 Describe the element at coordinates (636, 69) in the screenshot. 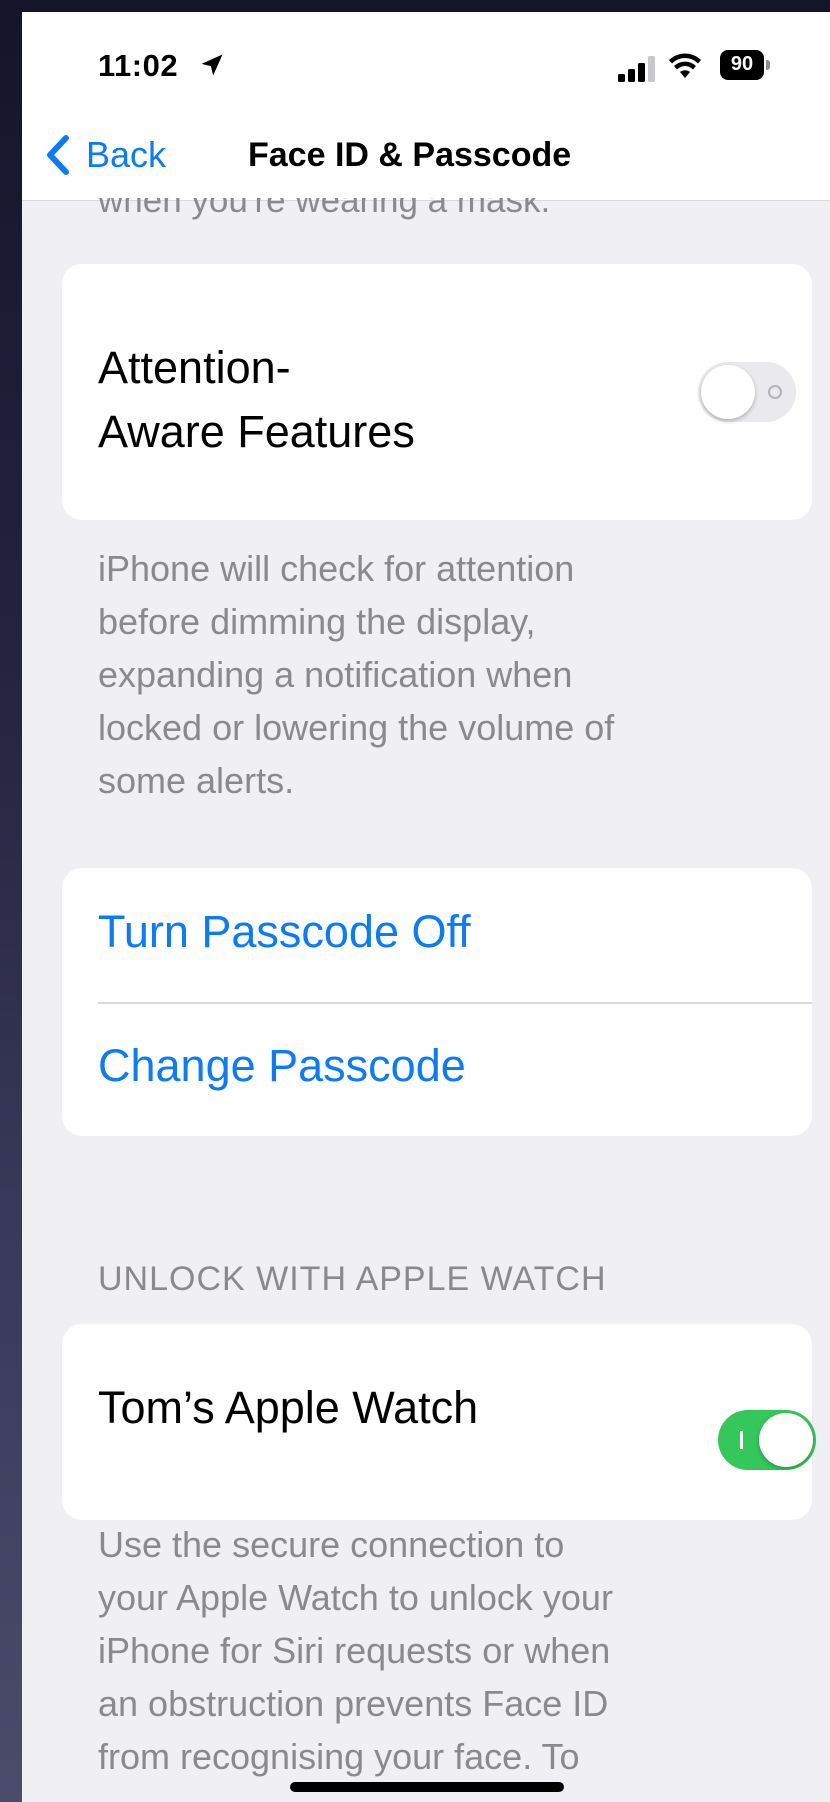

I see `cellular-signal-icon` at that location.